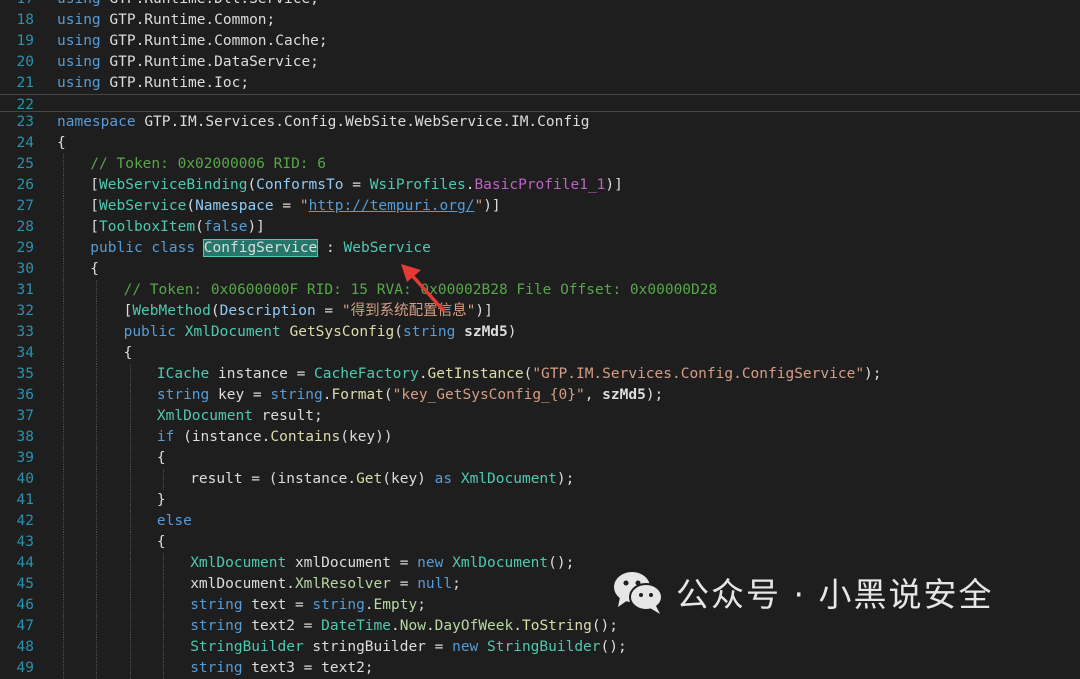 The width and height of the screenshot is (1080, 679). I want to click on code-line: 41}, so click(540, 500).